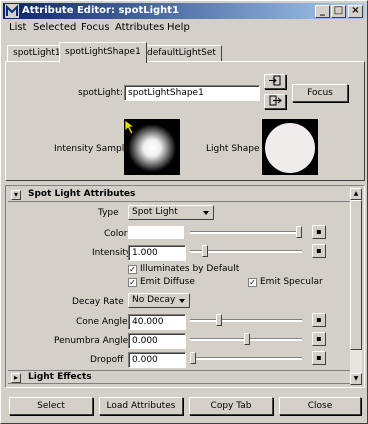  What do you see at coordinates (319, 339) in the screenshot?
I see `penumbra-angle-map-button: ▪` at bounding box center [319, 339].